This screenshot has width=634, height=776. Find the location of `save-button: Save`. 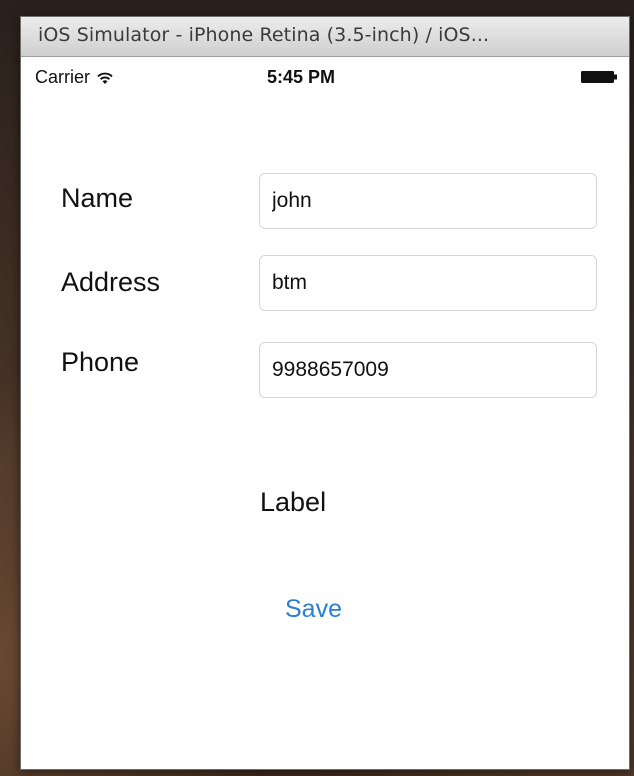

save-button: Save is located at coordinates (313, 609).